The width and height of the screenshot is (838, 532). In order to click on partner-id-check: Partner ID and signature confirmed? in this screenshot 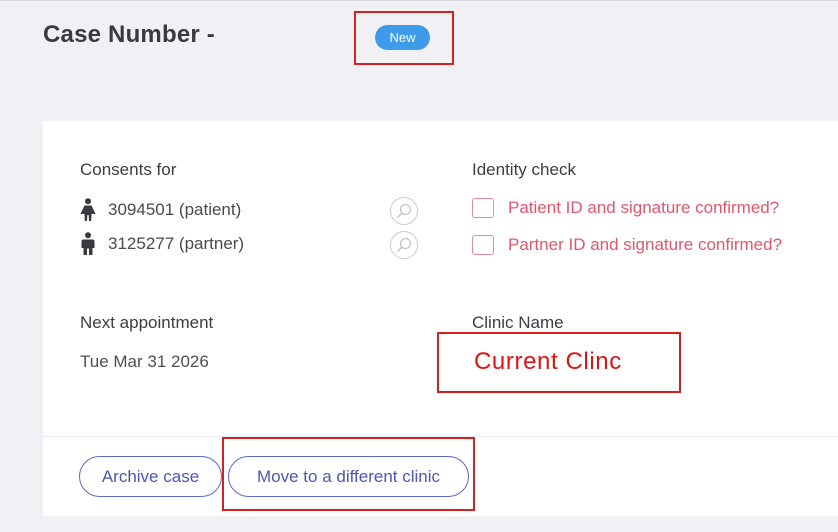, I will do `click(627, 245)`.